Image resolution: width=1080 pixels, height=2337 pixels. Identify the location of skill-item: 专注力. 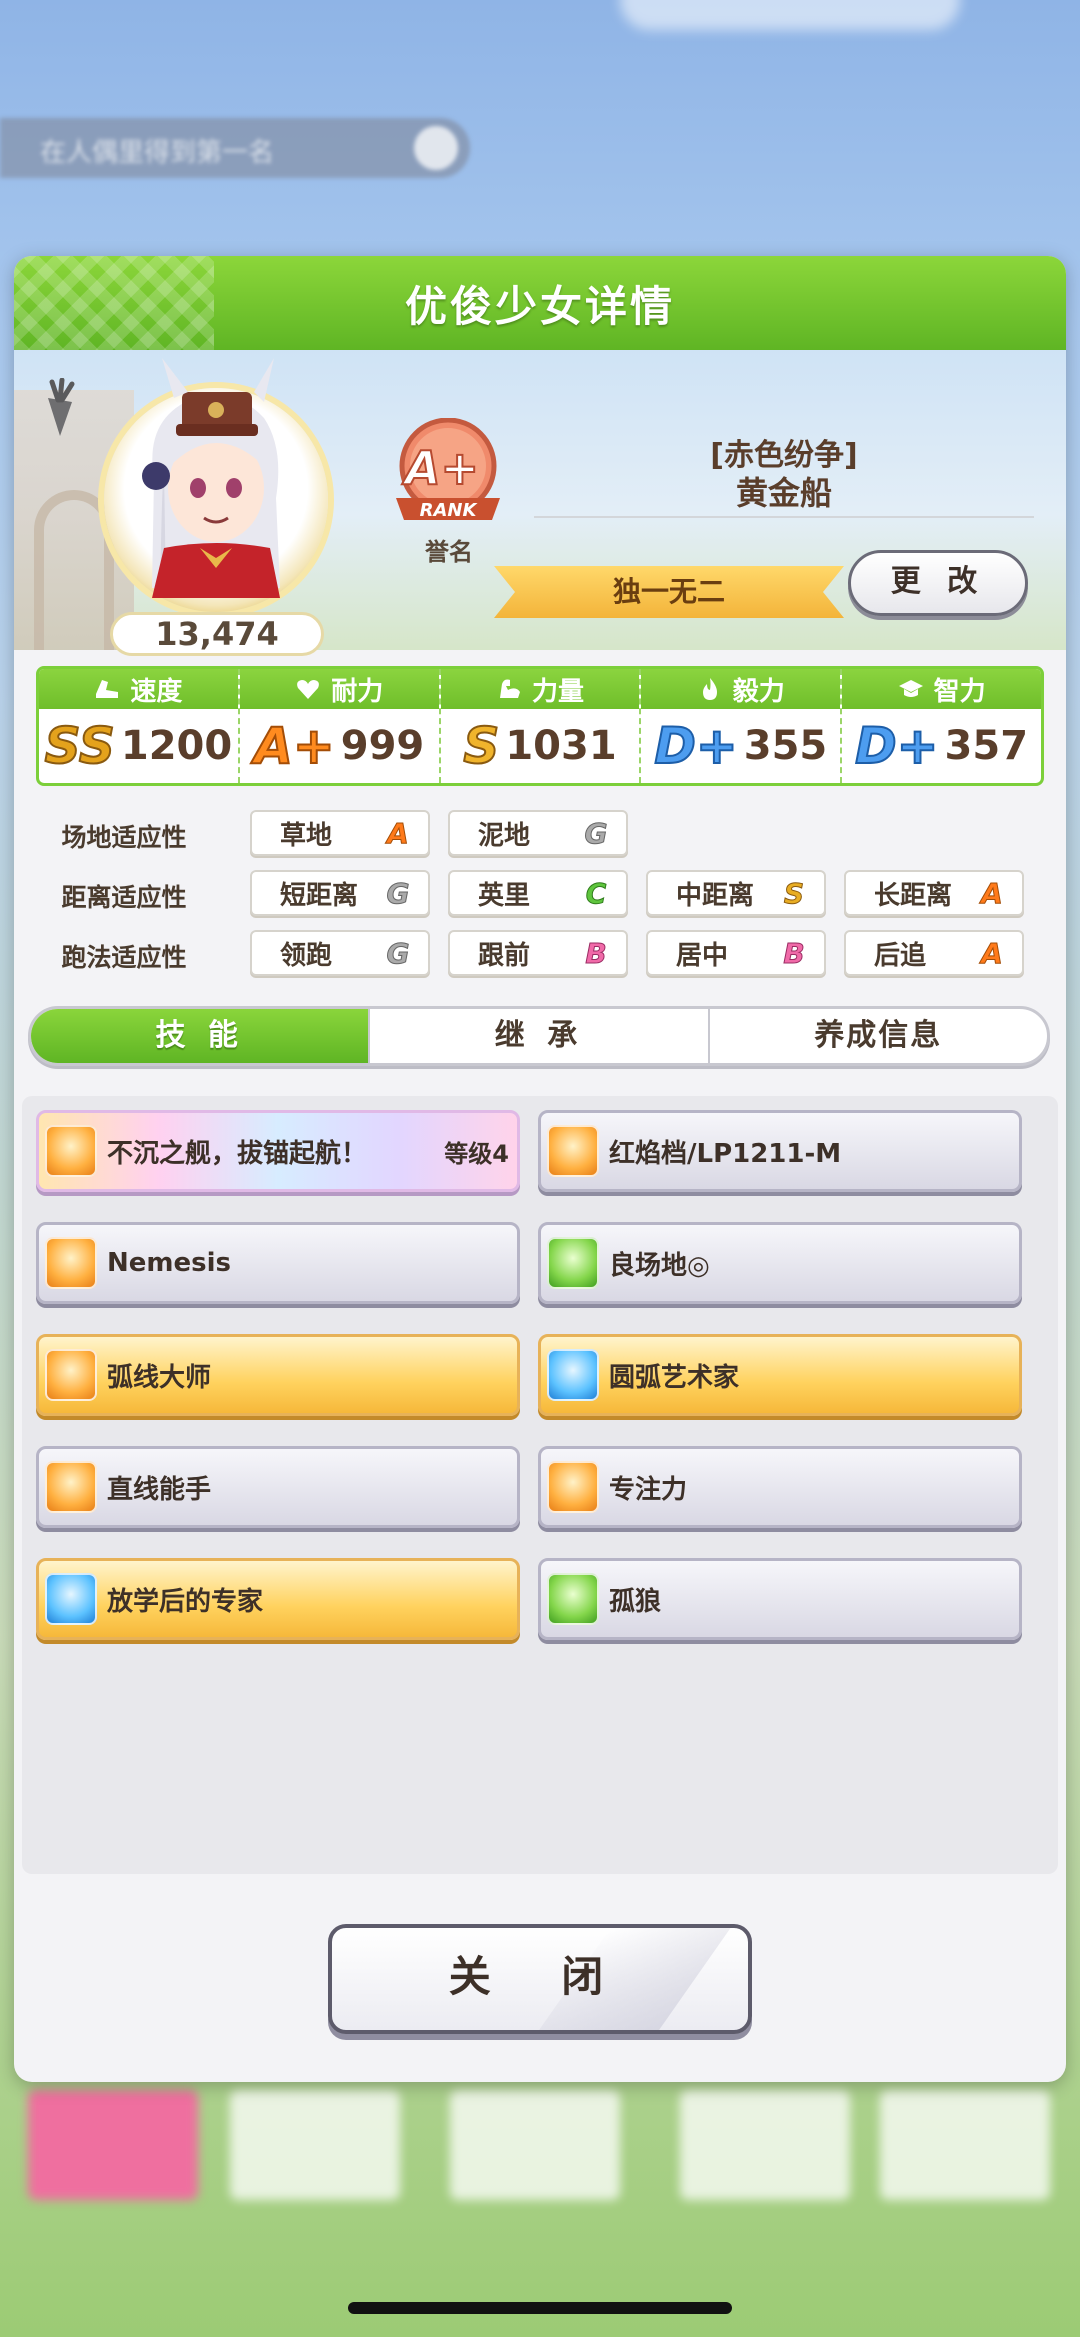
(780, 1487).